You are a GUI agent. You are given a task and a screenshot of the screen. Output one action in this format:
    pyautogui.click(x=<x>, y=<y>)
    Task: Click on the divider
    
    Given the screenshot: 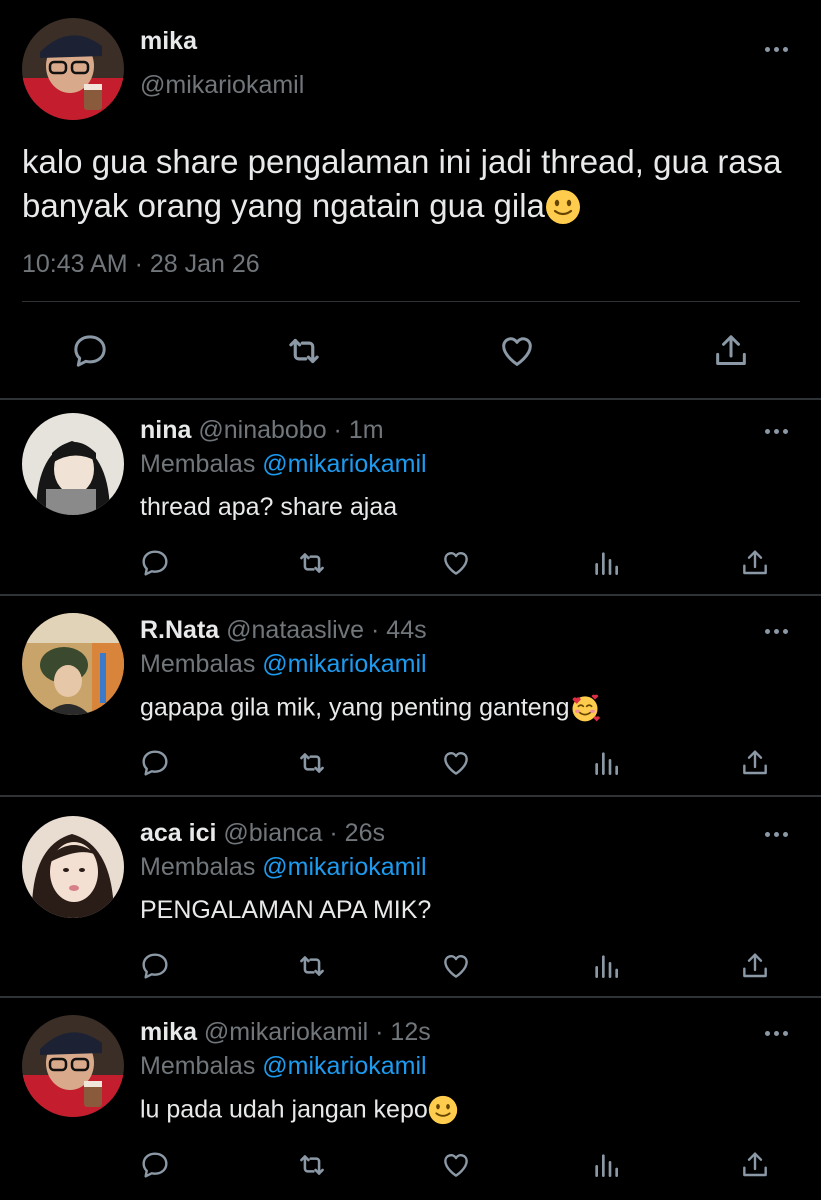 What is the action you would take?
    pyautogui.click(x=411, y=301)
    